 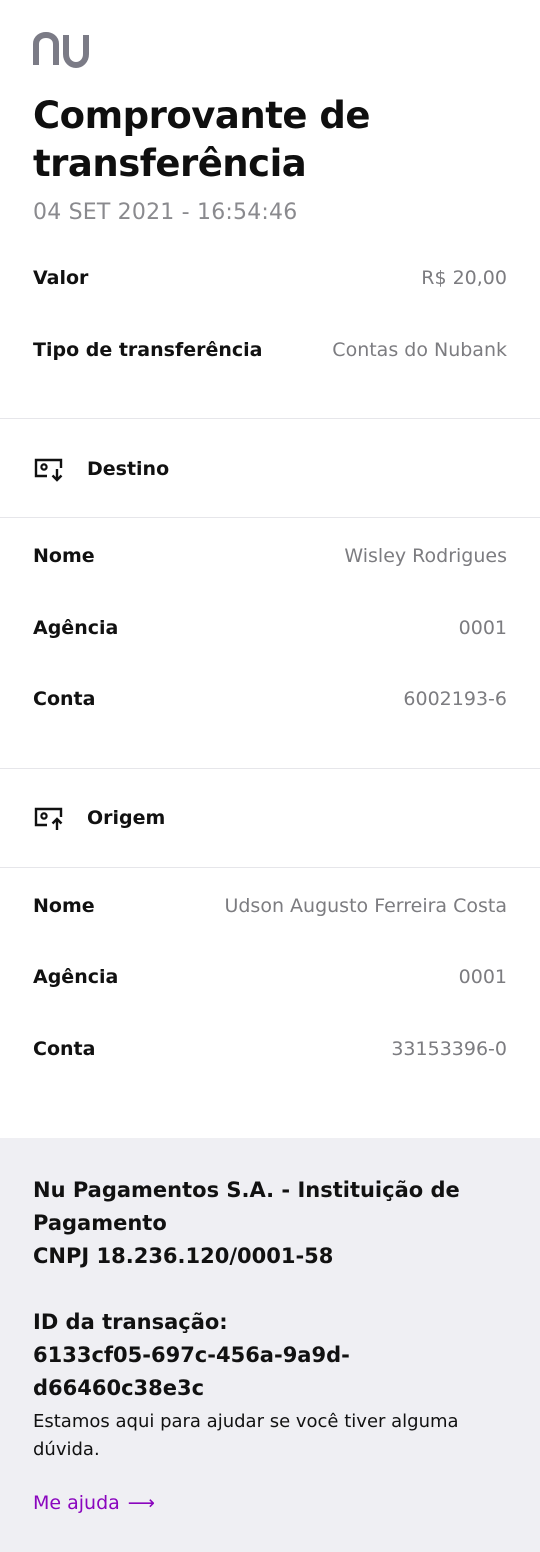 I want to click on origem-header: Origem, so click(x=99, y=818).